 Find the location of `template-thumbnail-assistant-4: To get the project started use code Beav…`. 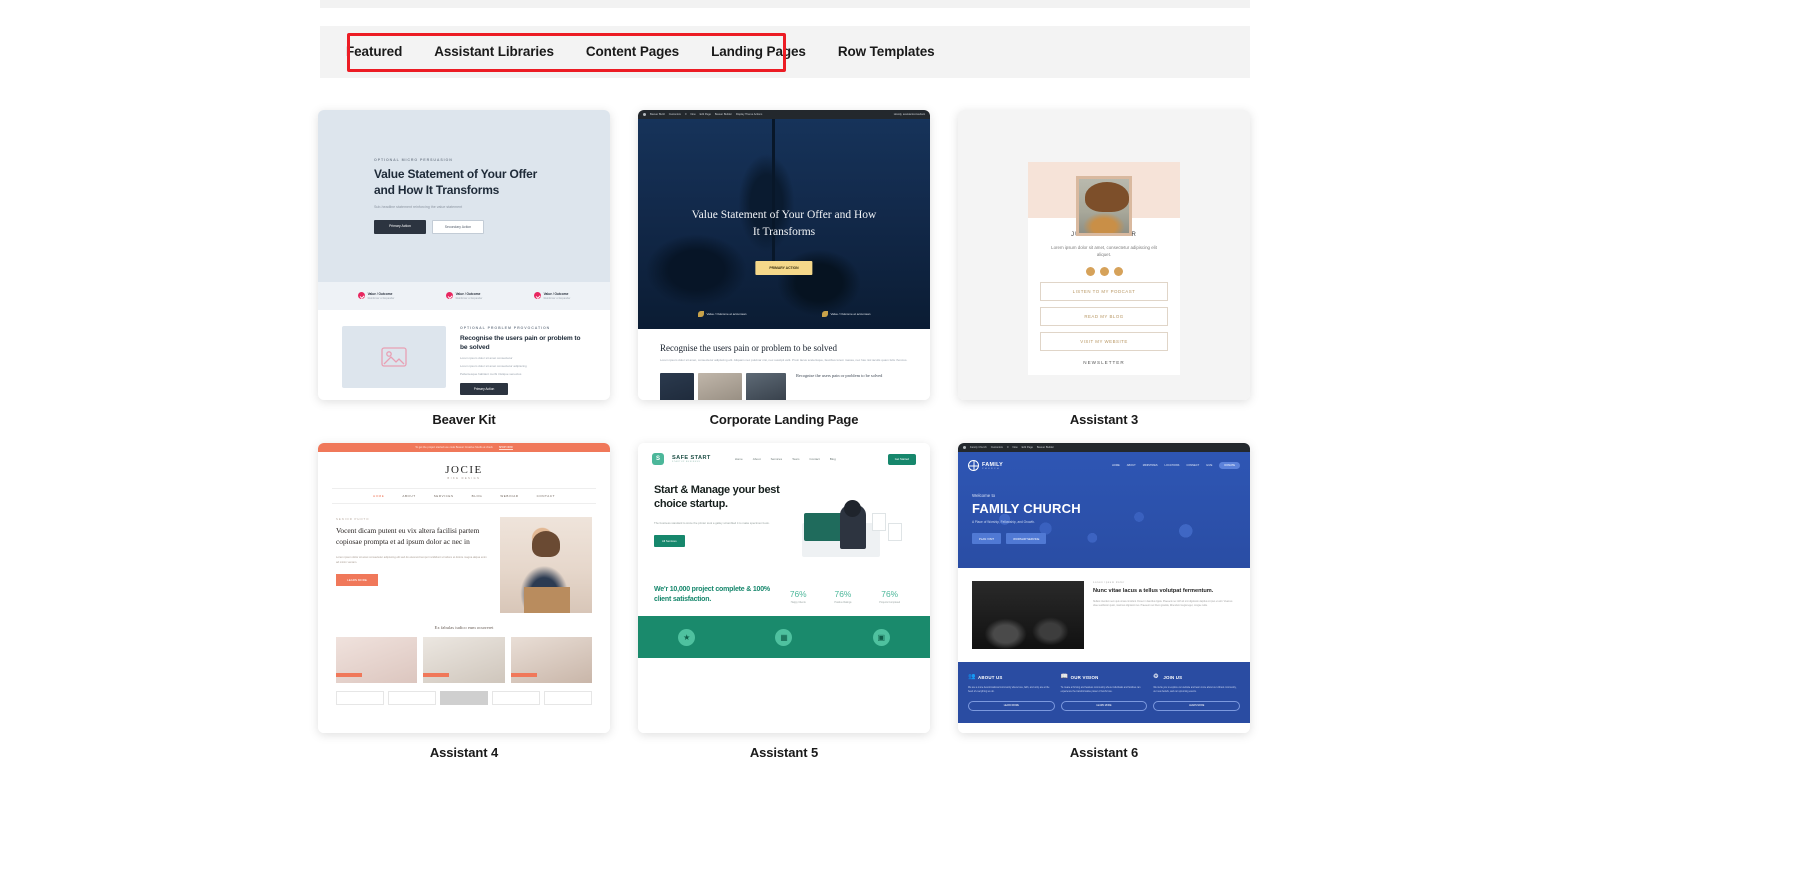

template-thumbnail-assistant-4: To get the project started use code Beav… is located at coordinates (464, 588).